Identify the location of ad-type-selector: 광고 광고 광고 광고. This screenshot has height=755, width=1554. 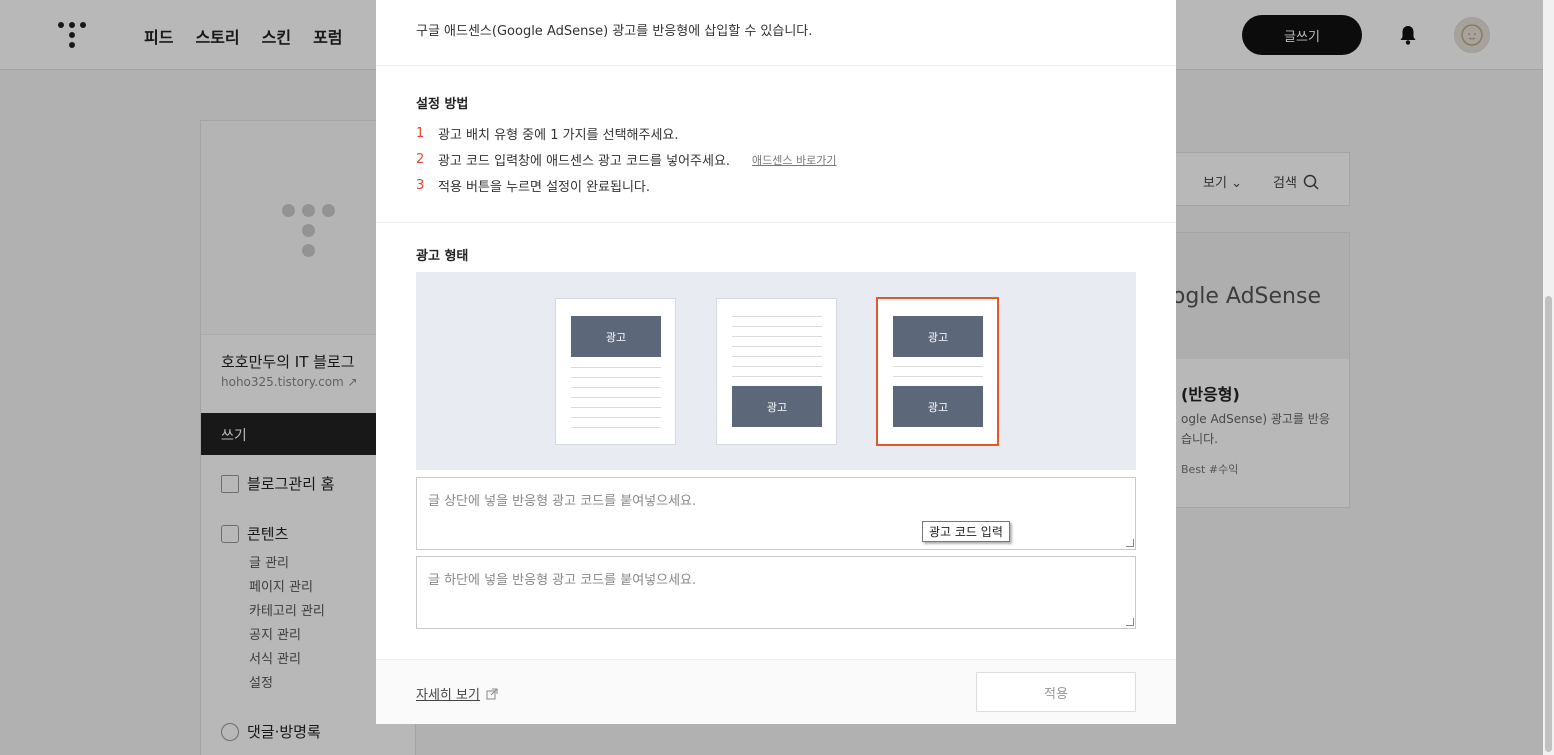
(776, 371).